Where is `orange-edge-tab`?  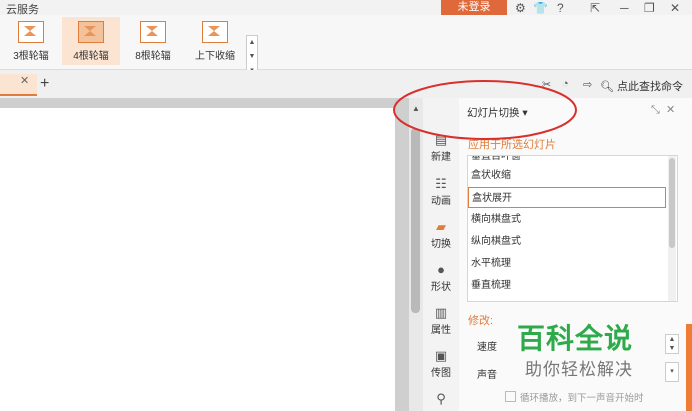 orange-edge-tab is located at coordinates (689, 367).